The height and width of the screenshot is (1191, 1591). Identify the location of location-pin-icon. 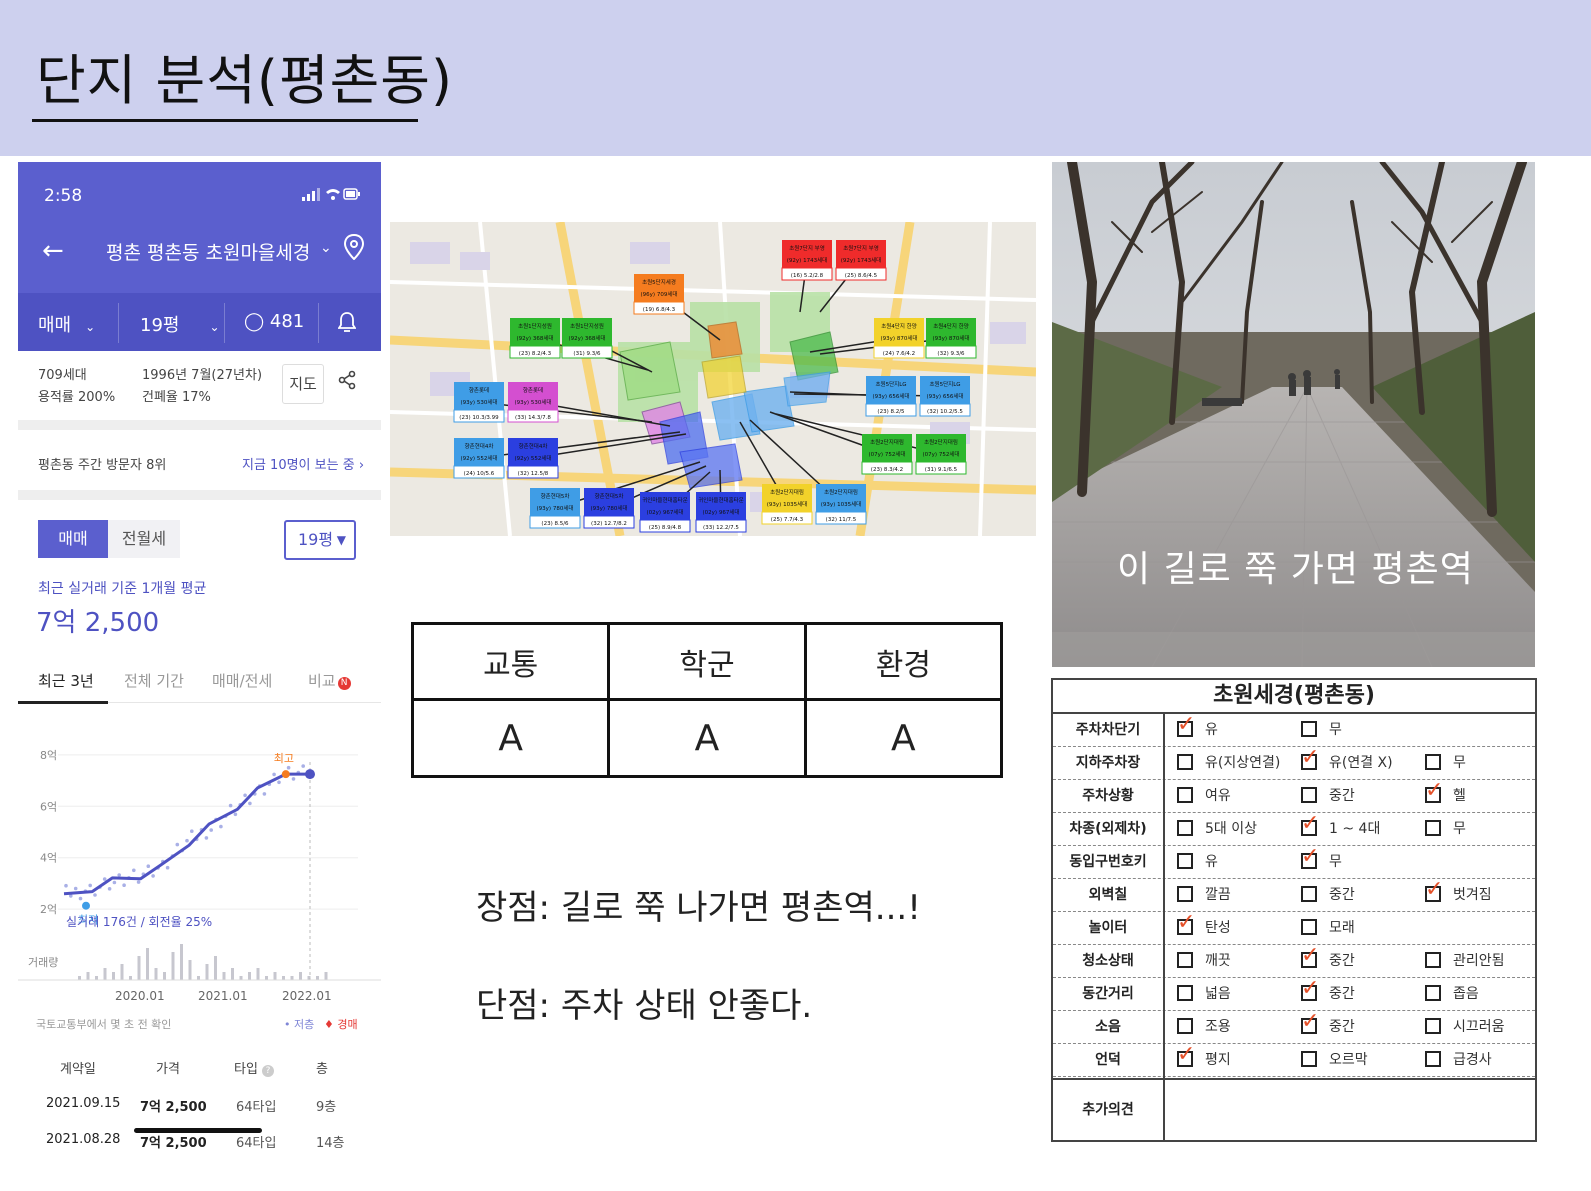
(354, 249).